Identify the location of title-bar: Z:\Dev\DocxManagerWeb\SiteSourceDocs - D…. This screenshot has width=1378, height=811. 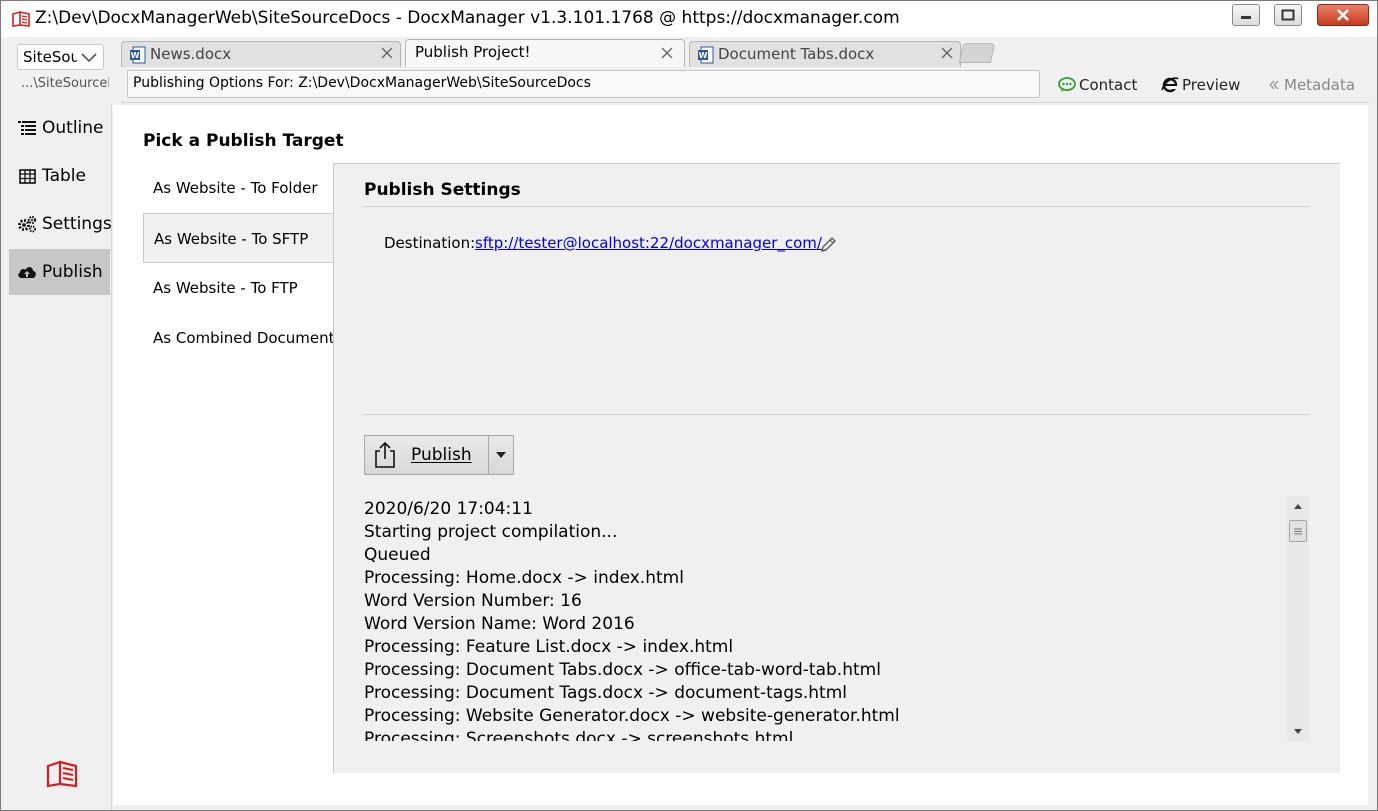
(689, 19).